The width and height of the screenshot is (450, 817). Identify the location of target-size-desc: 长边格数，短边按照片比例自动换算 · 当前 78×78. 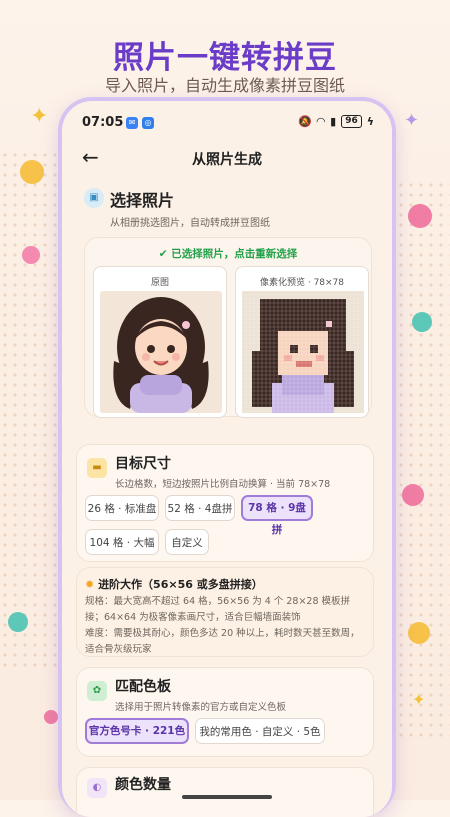
(223, 484).